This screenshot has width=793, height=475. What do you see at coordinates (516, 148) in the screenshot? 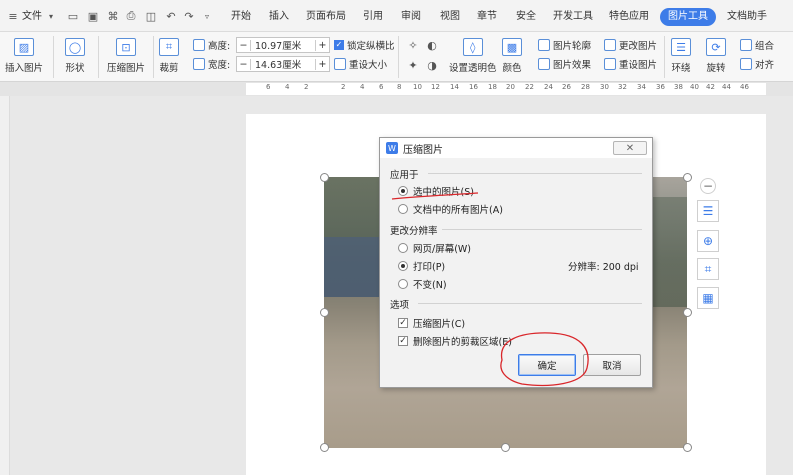
I see `dialog-titlebar: W 压缩图片 ✕` at bounding box center [516, 148].